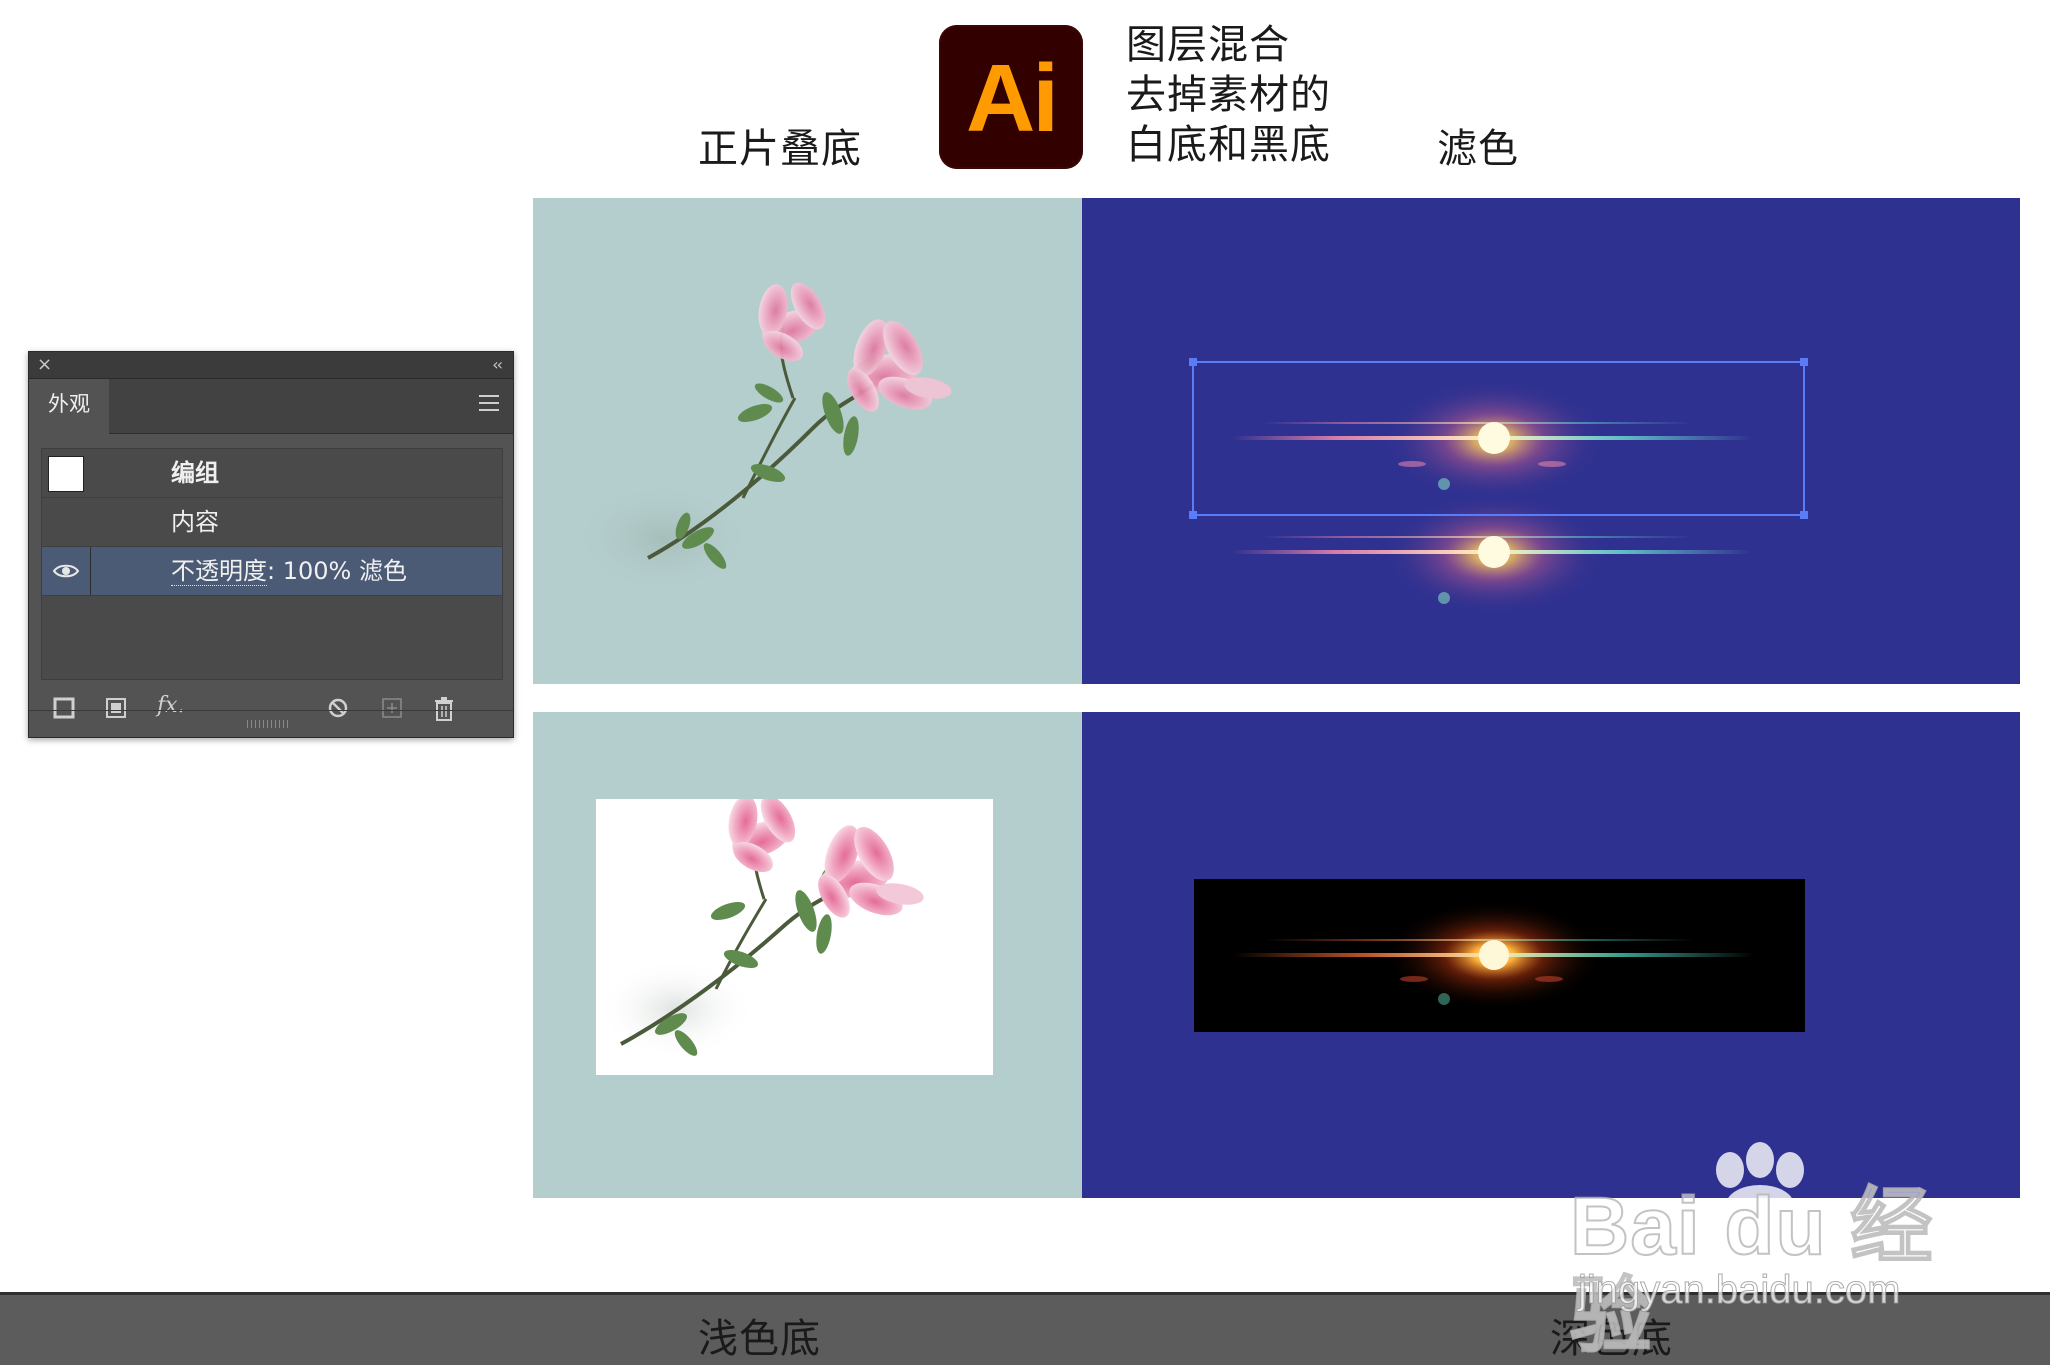 The height and width of the screenshot is (1365, 2050). I want to click on flare-graphic, so click(1494, 955).